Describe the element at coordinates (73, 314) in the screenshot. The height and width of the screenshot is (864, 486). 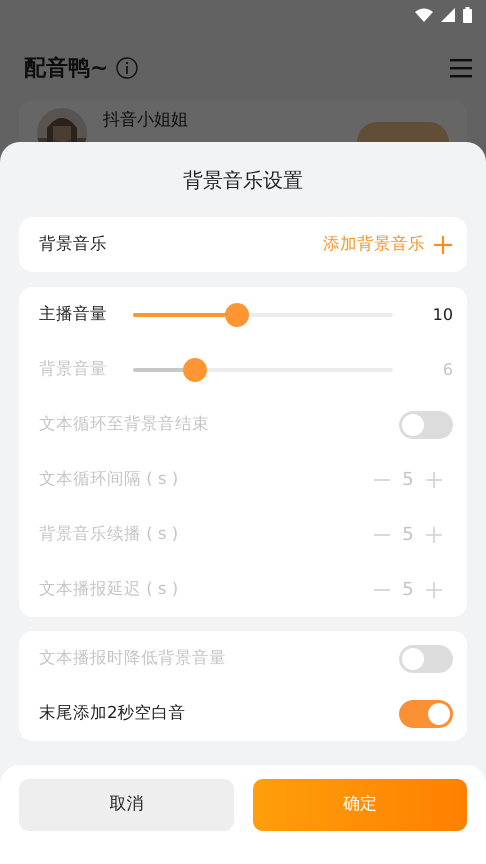
I see `row-label: 主播音量` at that location.